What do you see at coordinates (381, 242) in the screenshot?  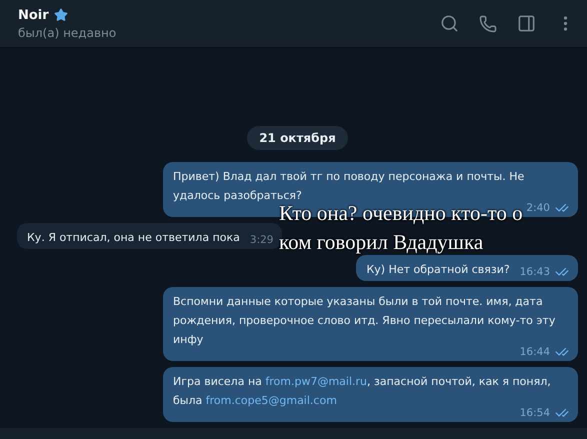 I see `caption-text: ком говорил Вдадушка` at bounding box center [381, 242].